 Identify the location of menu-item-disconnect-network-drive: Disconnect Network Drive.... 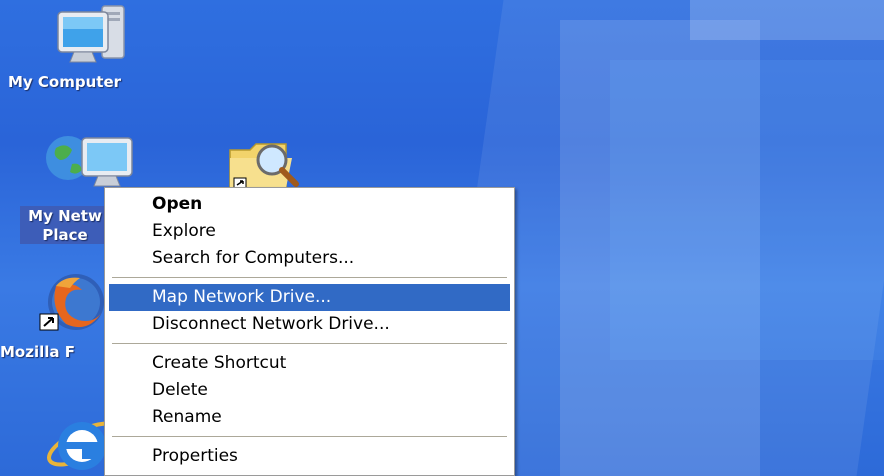
(309, 324).